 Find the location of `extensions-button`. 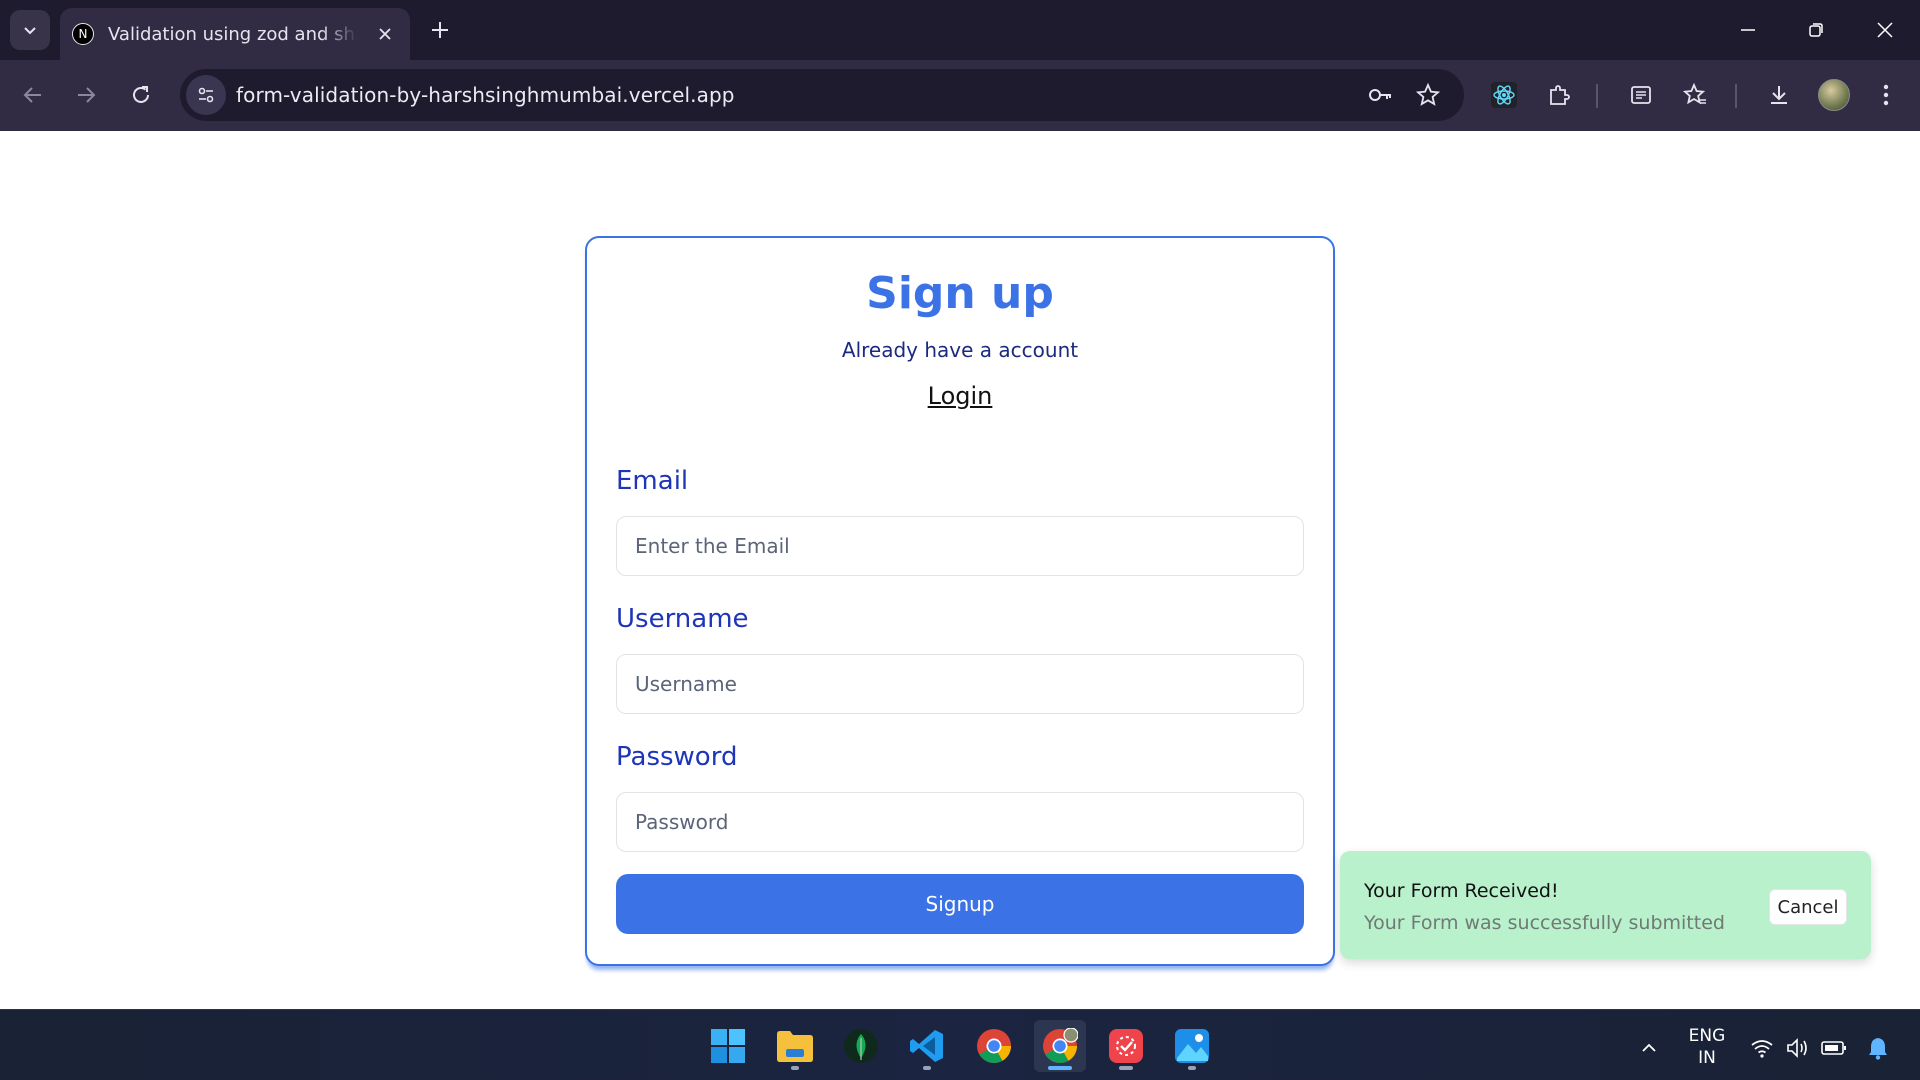

extensions-button is located at coordinates (1559, 95).